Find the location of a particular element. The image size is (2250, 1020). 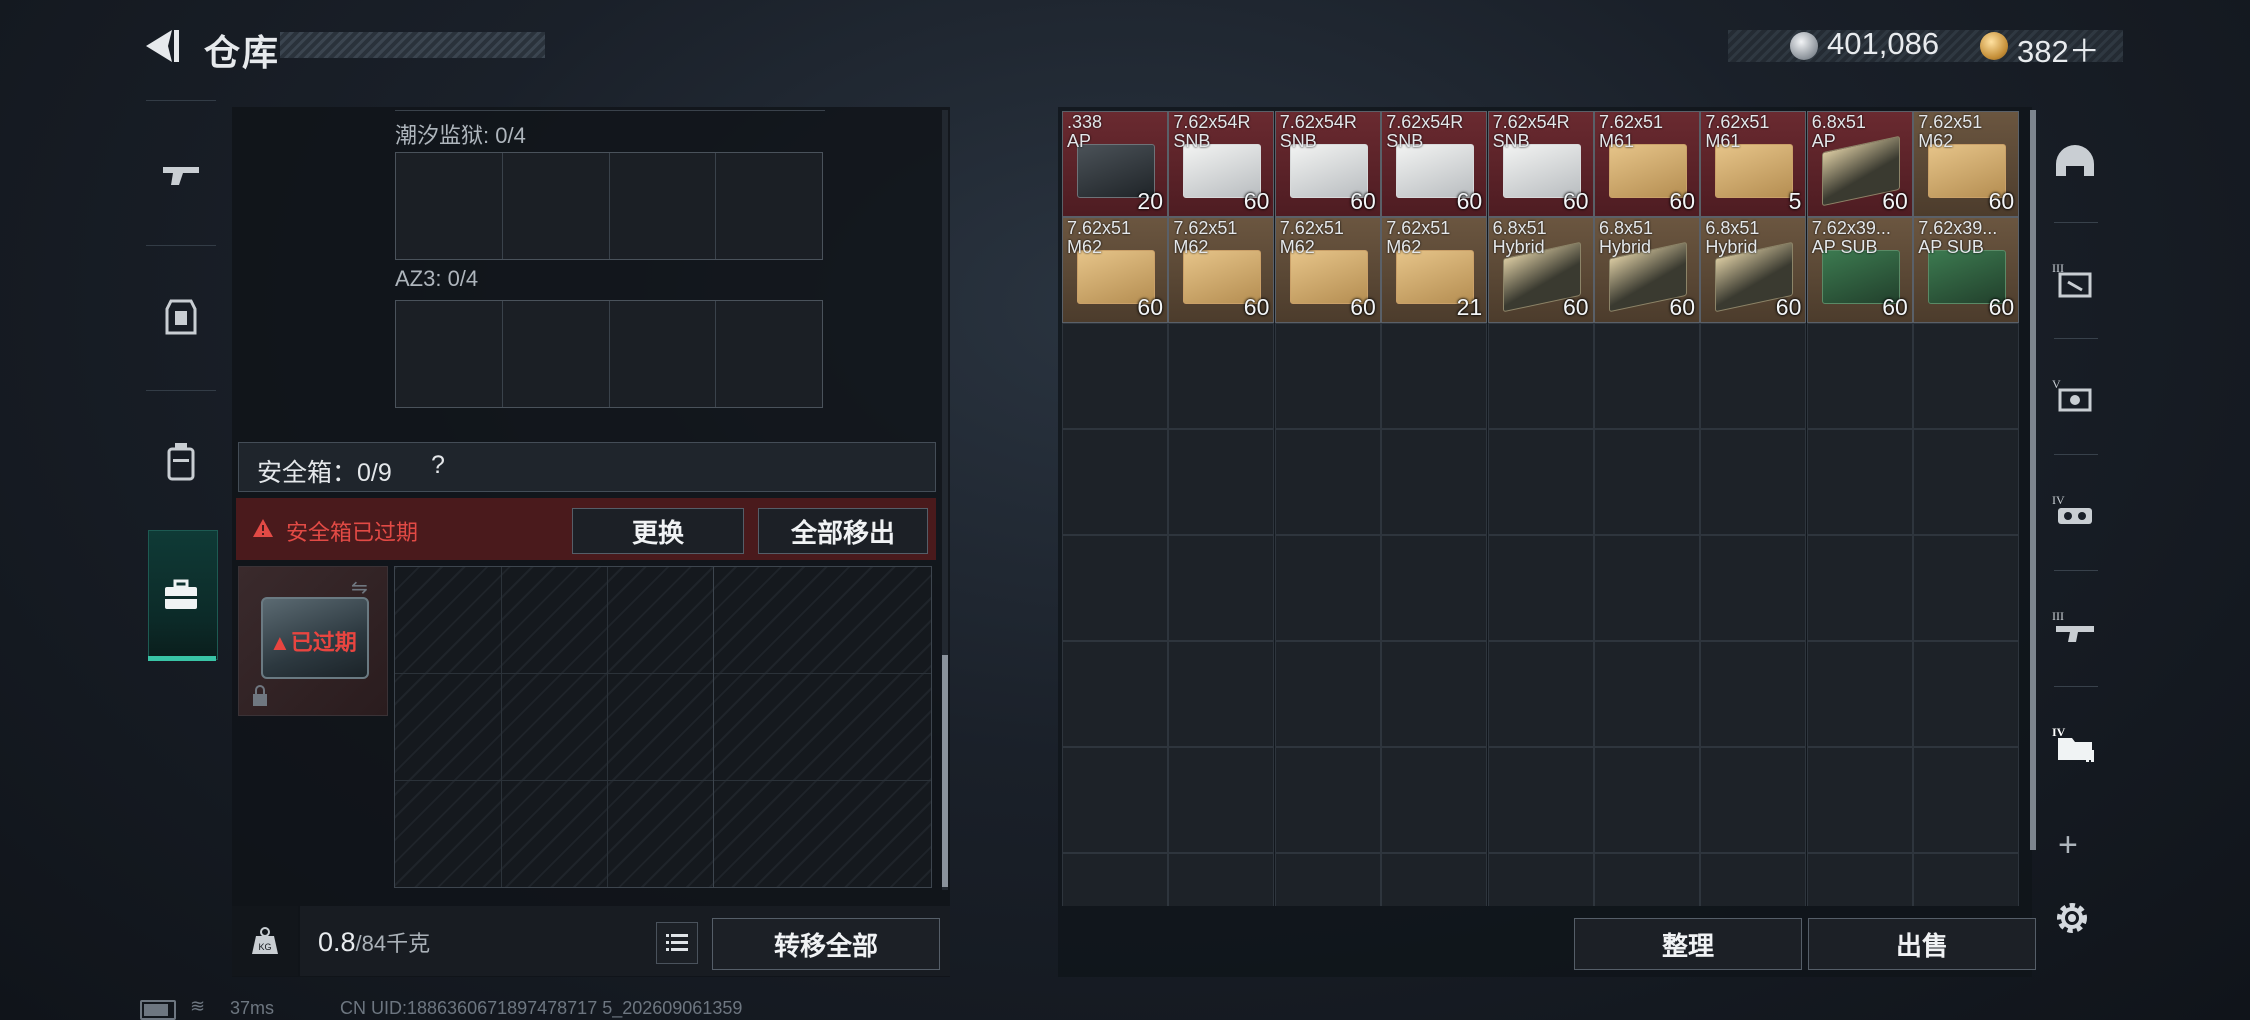

transfer-all-button: 转移全部 is located at coordinates (826, 944).